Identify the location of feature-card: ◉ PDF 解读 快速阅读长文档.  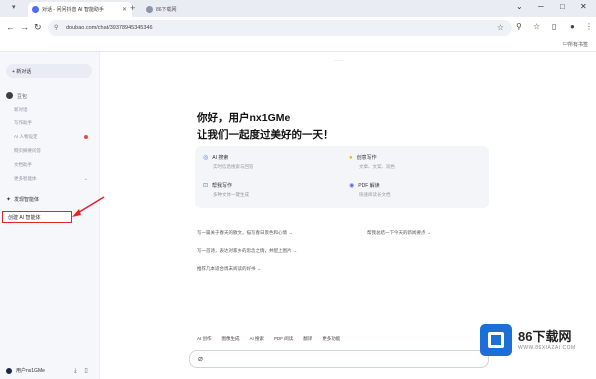
(414, 190).